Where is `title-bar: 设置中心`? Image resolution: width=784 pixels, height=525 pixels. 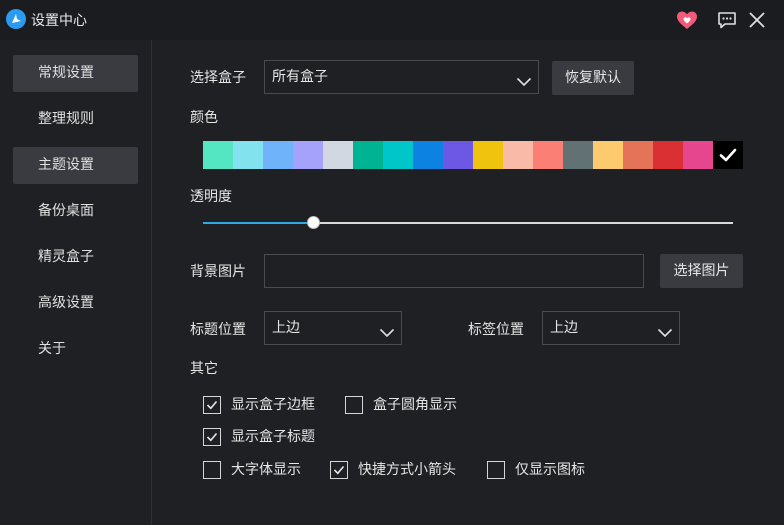 title-bar: 设置中心 is located at coordinates (392, 20).